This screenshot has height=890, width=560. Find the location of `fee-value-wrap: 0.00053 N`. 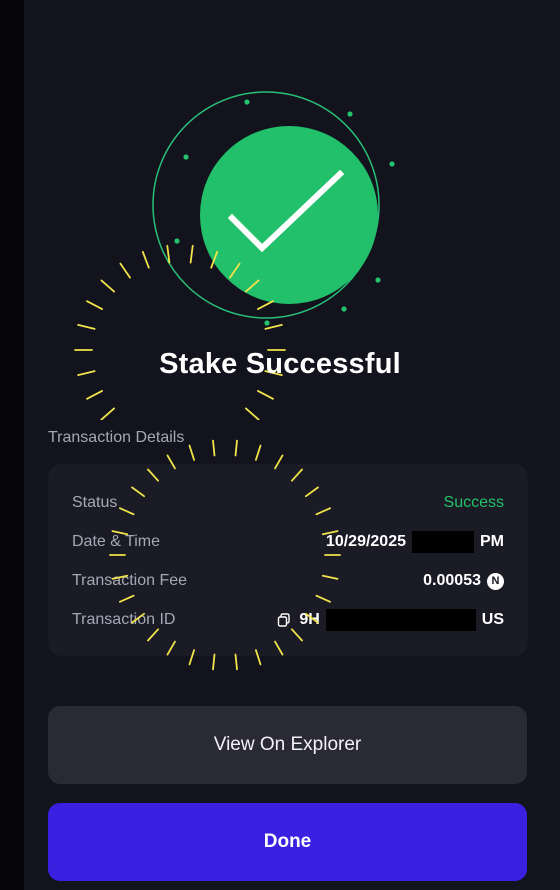

fee-value-wrap: 0.00053 N is located at coordinates (463, 581).